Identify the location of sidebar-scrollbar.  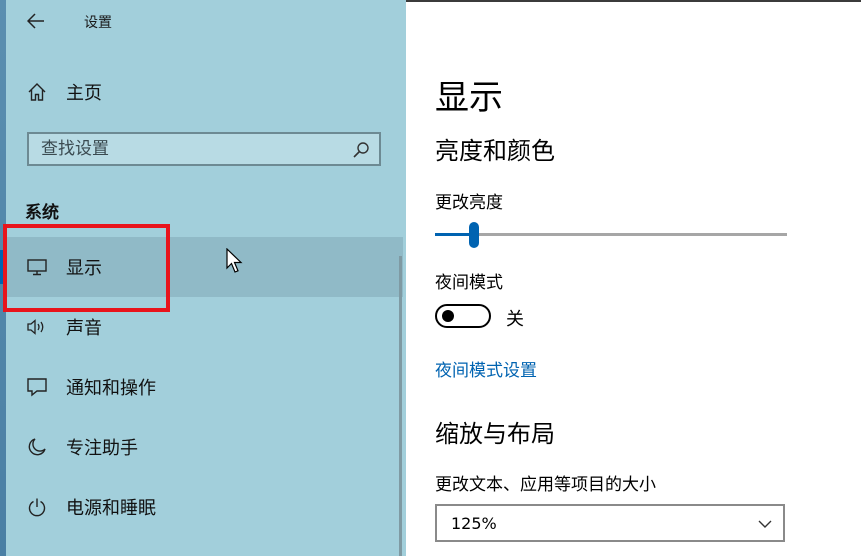
(400, 406).